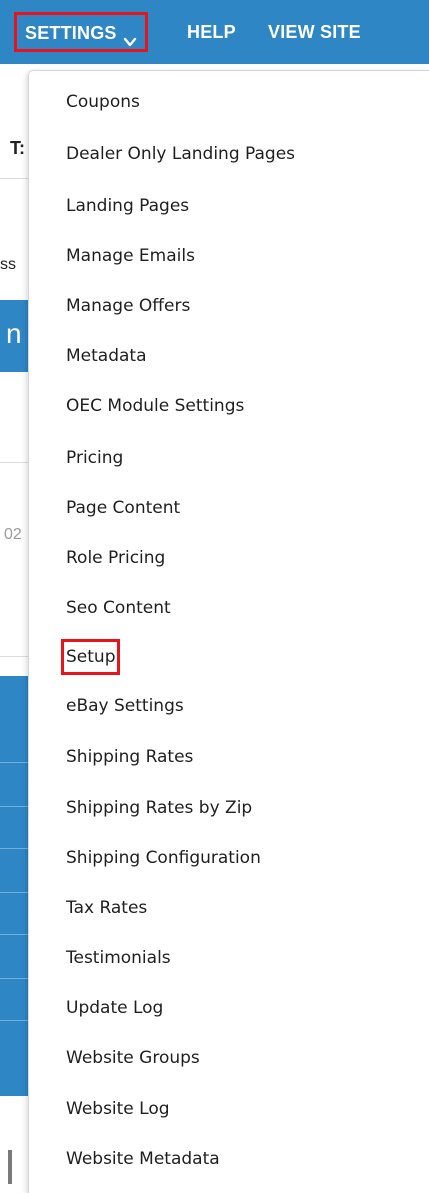 This screenshot has height=1193, width=429. I want to click on menu-item-seo-content: Seo Content, so click(118, 608).